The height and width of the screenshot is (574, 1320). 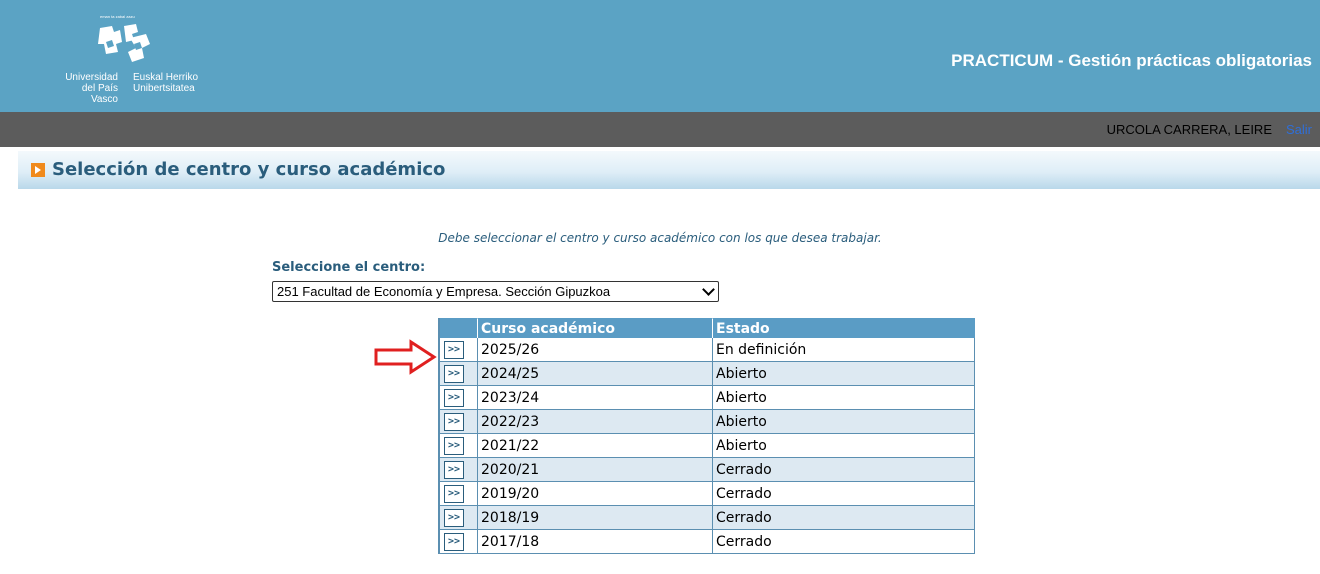 What do you see at coordinates (844, 328) in the screenshot?
I see `column-header-state: Estado` at bounding box center [844, 328].